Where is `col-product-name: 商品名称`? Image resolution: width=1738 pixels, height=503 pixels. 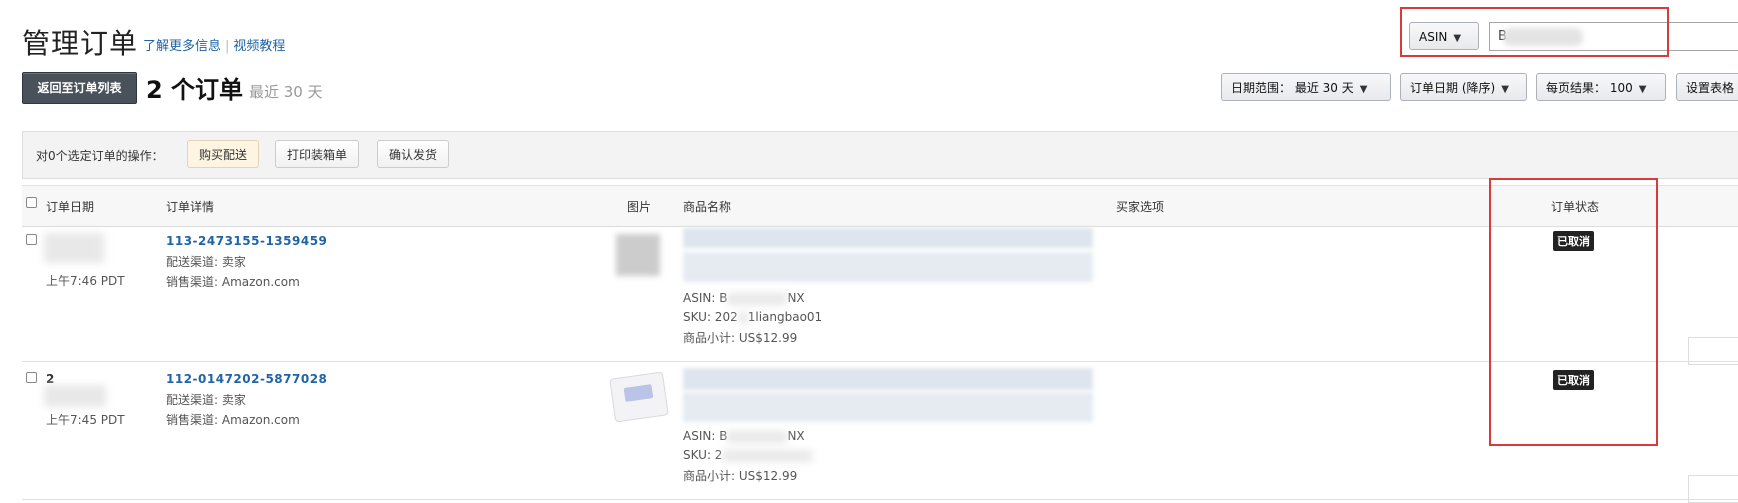
col-product-name: 商品名称 is located at coordinates (707, 207).